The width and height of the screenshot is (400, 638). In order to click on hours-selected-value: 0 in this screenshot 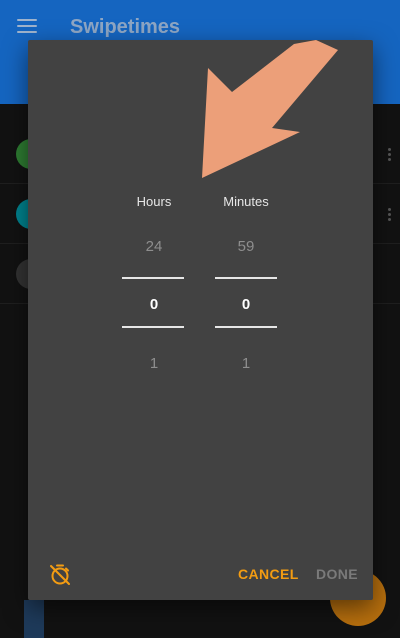, I will do `click(154, 304)`.